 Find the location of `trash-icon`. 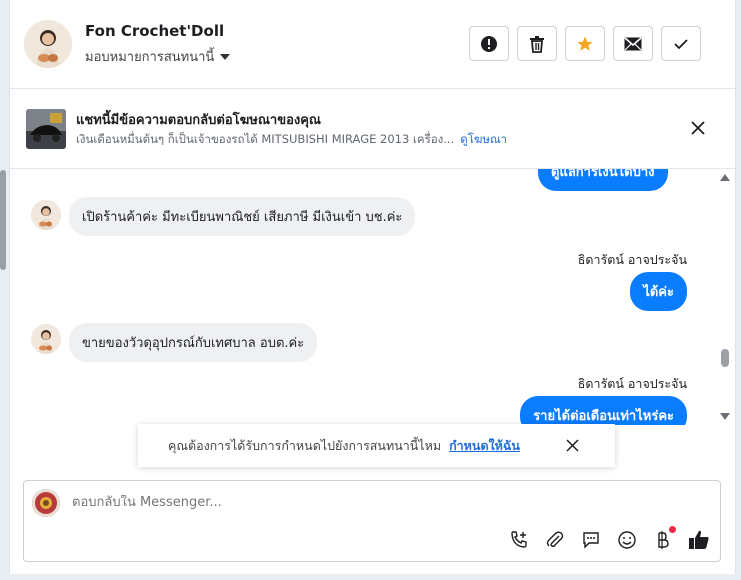

trash-icon is located at coordinates (537, 44).